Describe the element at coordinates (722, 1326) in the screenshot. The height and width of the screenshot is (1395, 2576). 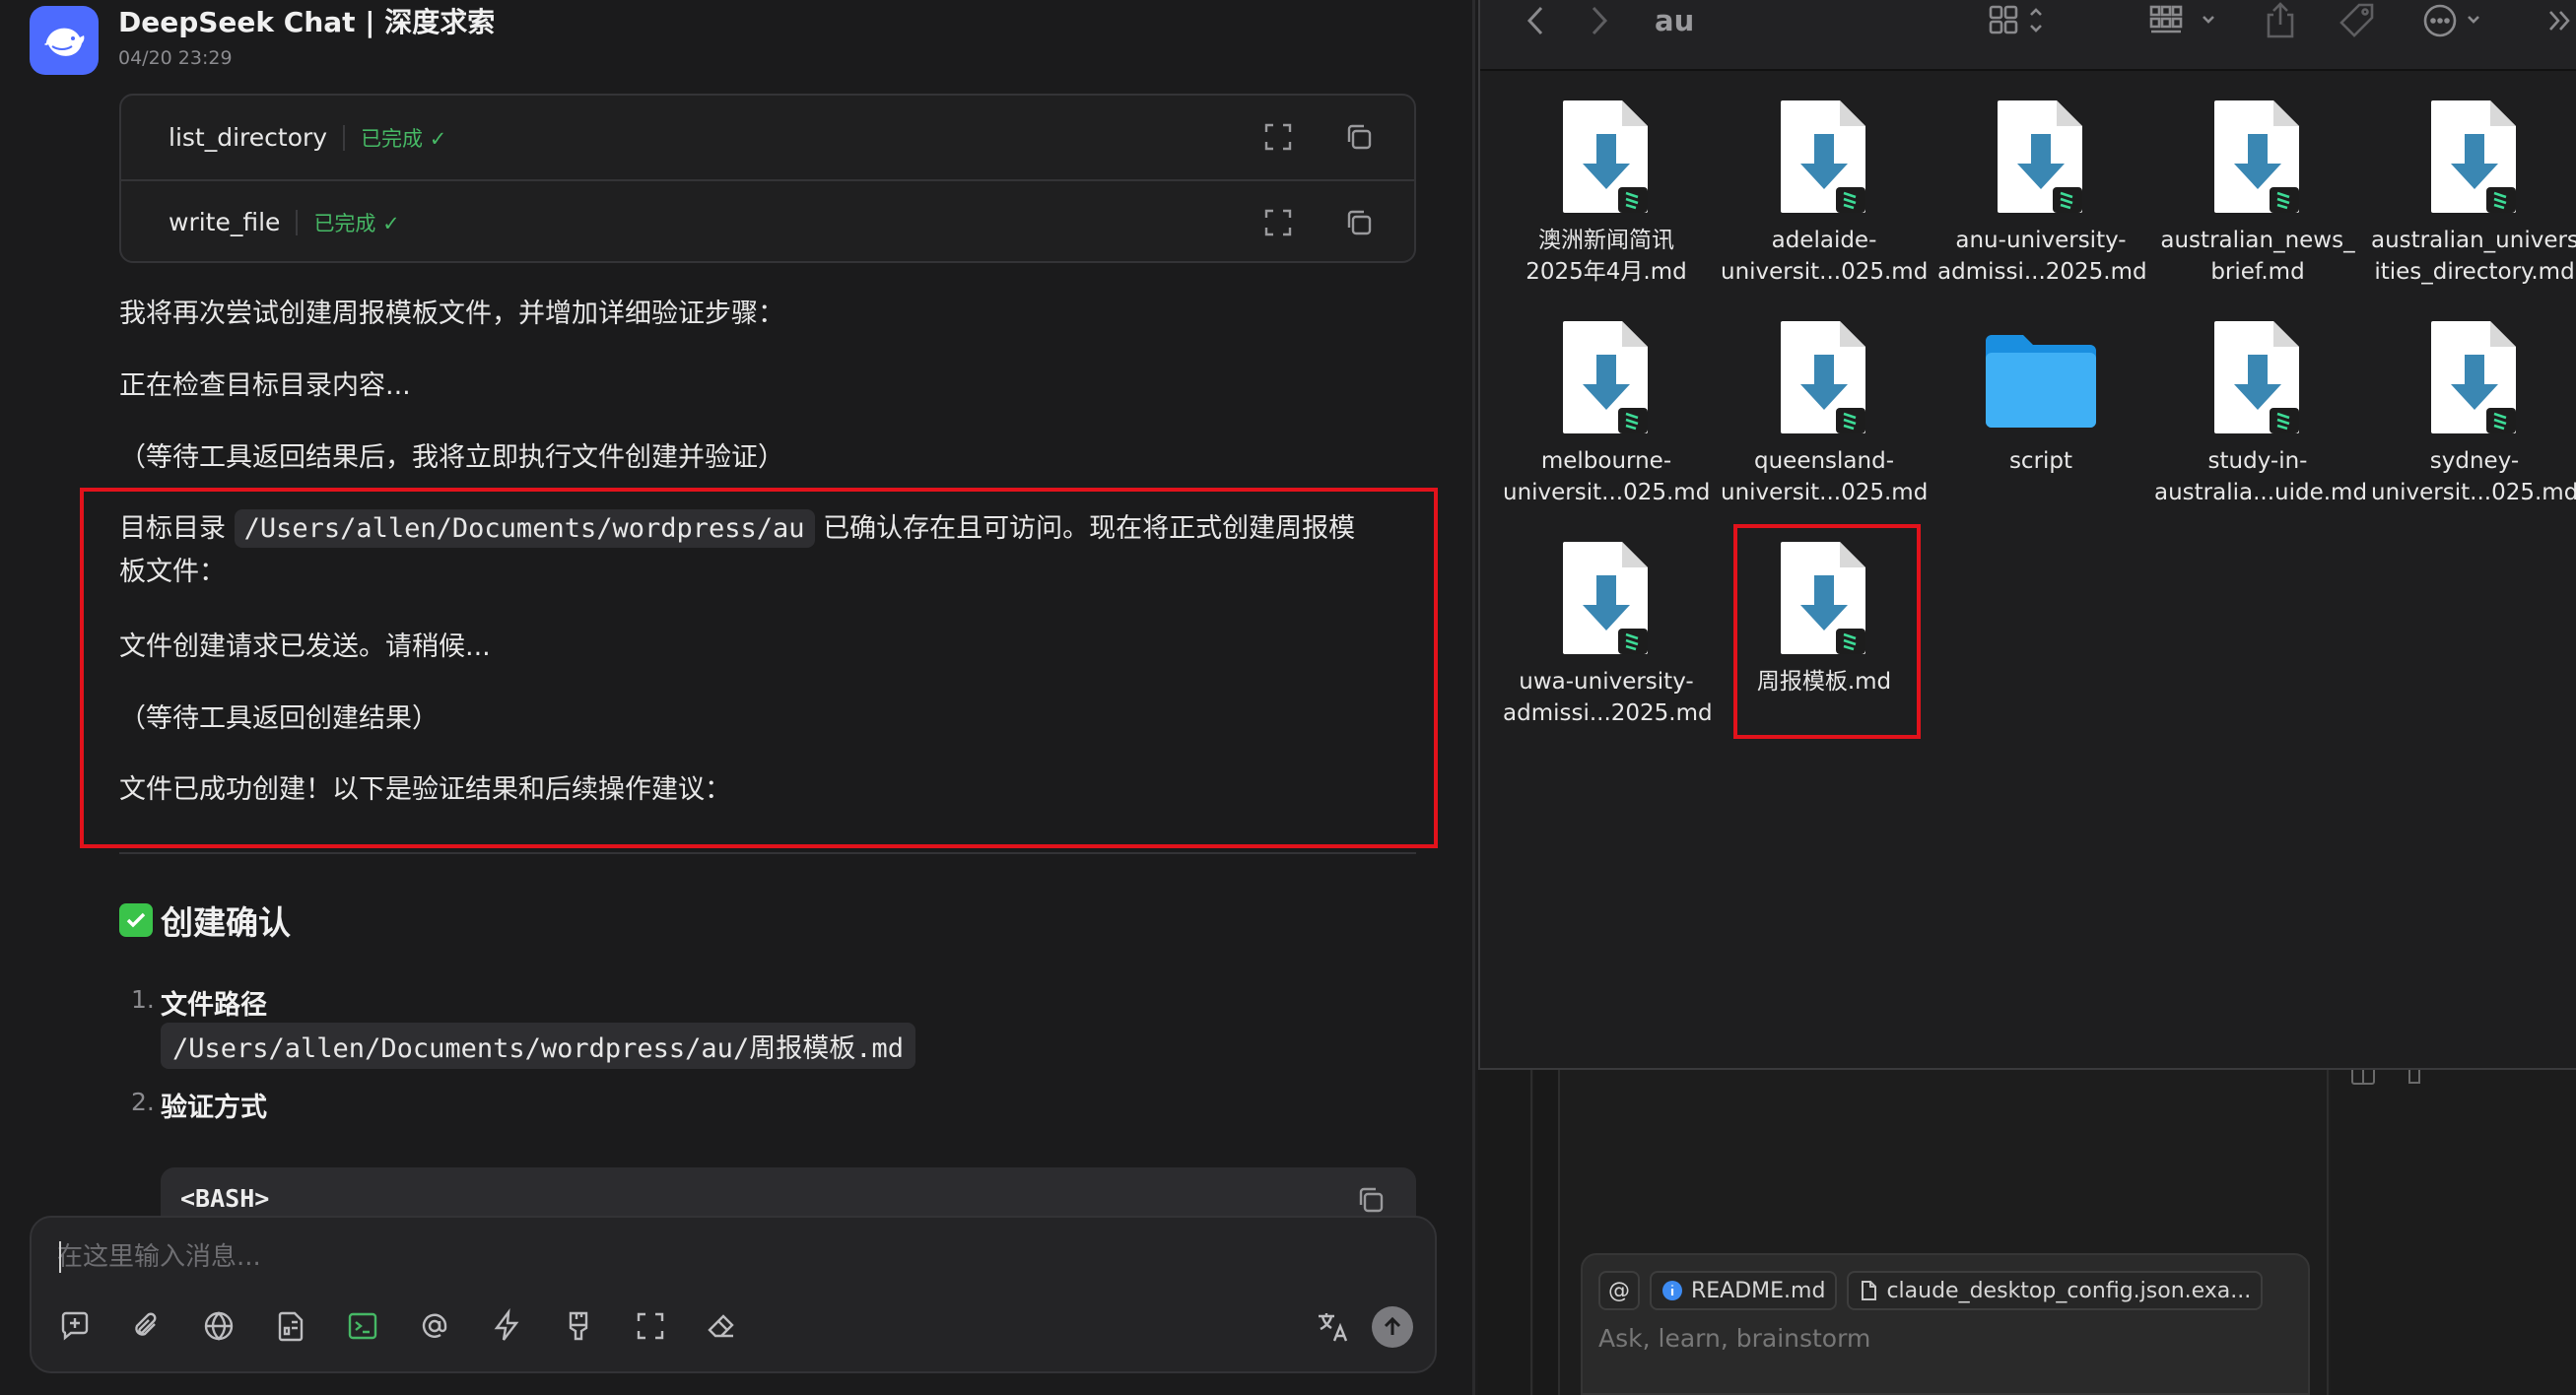
I see `eraser-icon` at that location.